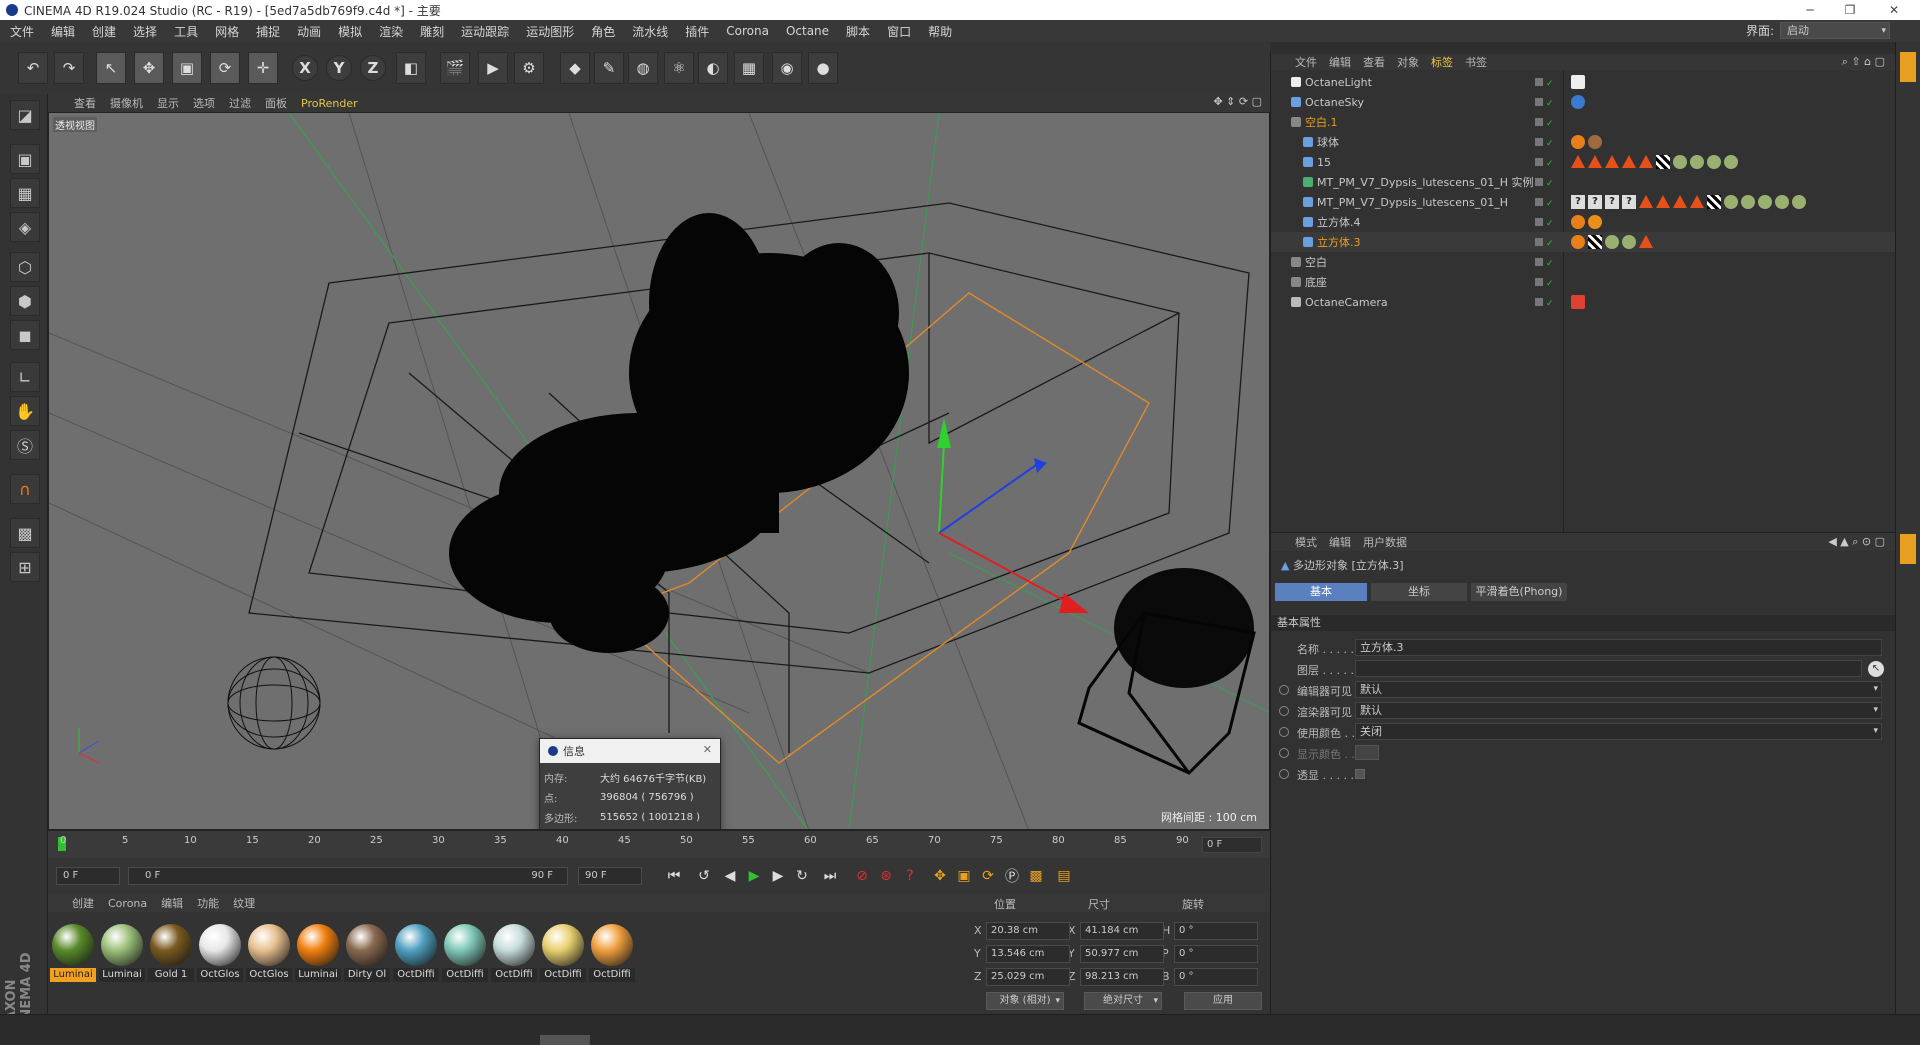 The width and height of the screenshot is (1920, 1045). I want to click on object-row: OctaneSky ✓, so click(1583, 102).